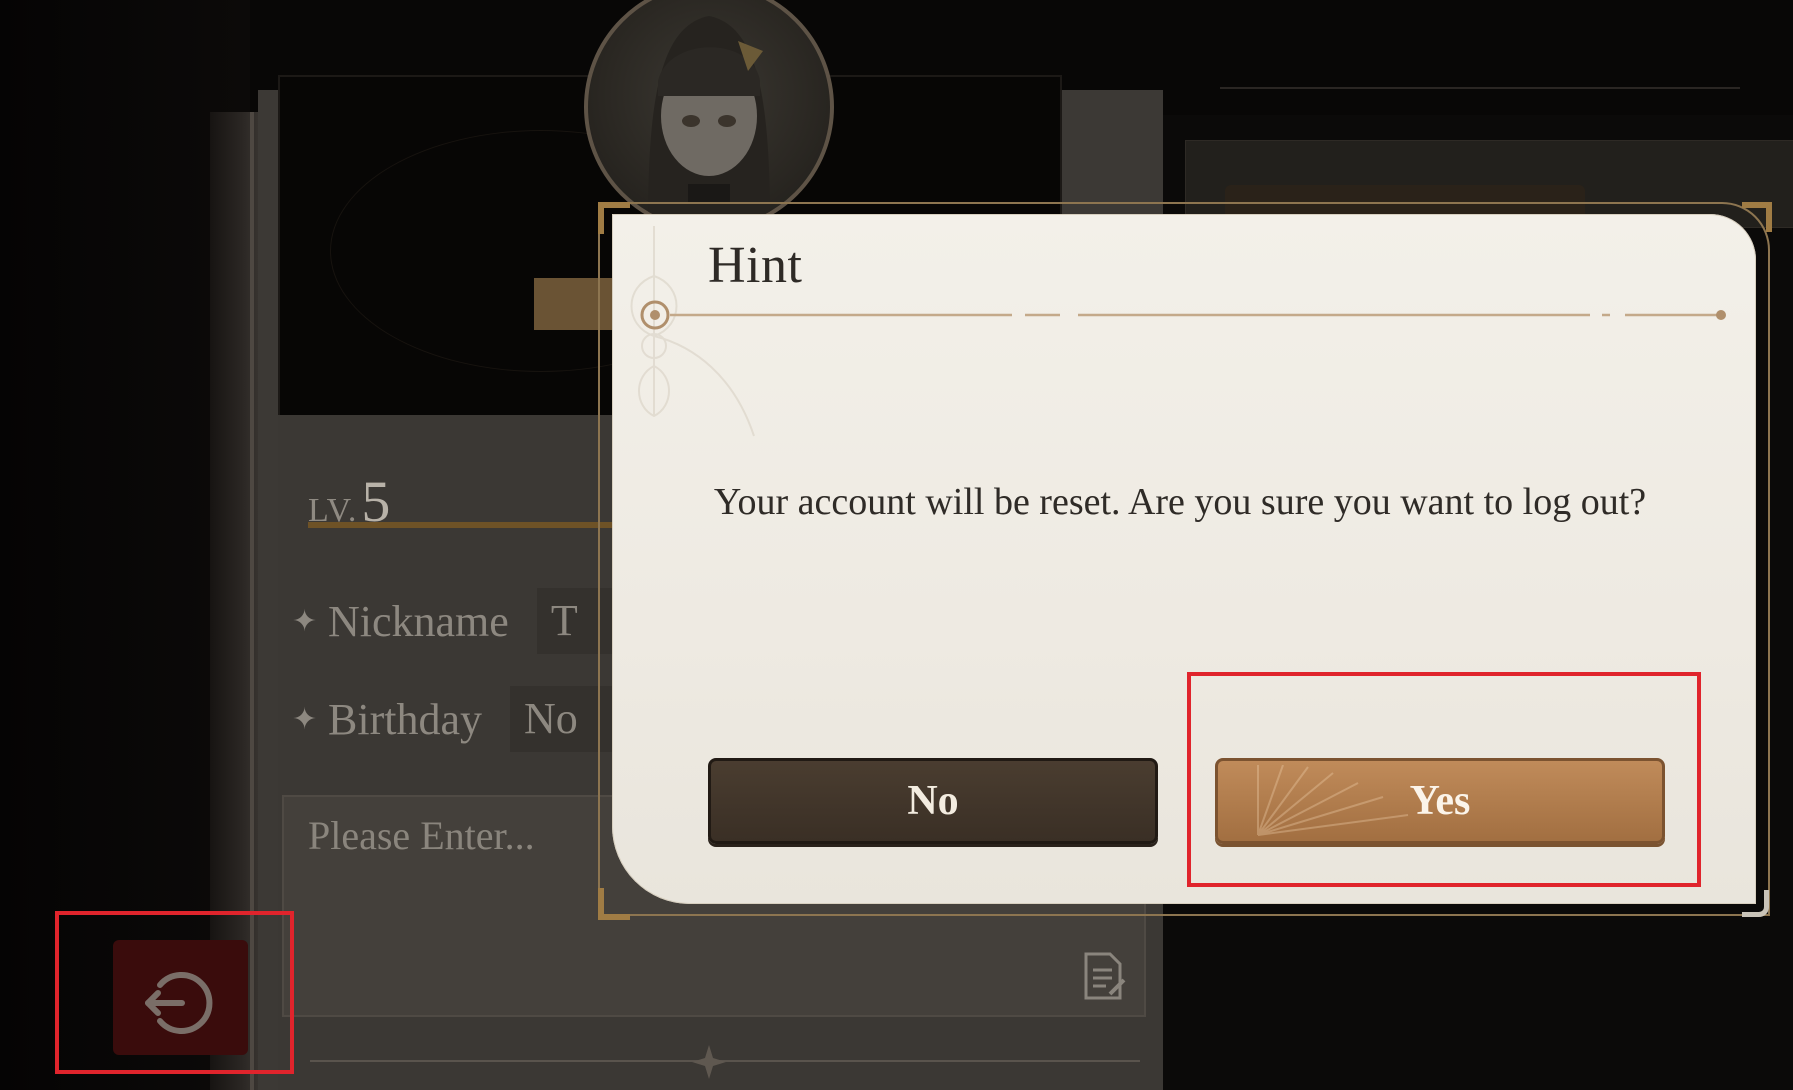 Image resolution: width=1793 pixels, height=1090 pixels. What do you see at coordinates (174, 992) in the screenshot?
I see `highlight-logout-button` at bounding box center [174, 992].